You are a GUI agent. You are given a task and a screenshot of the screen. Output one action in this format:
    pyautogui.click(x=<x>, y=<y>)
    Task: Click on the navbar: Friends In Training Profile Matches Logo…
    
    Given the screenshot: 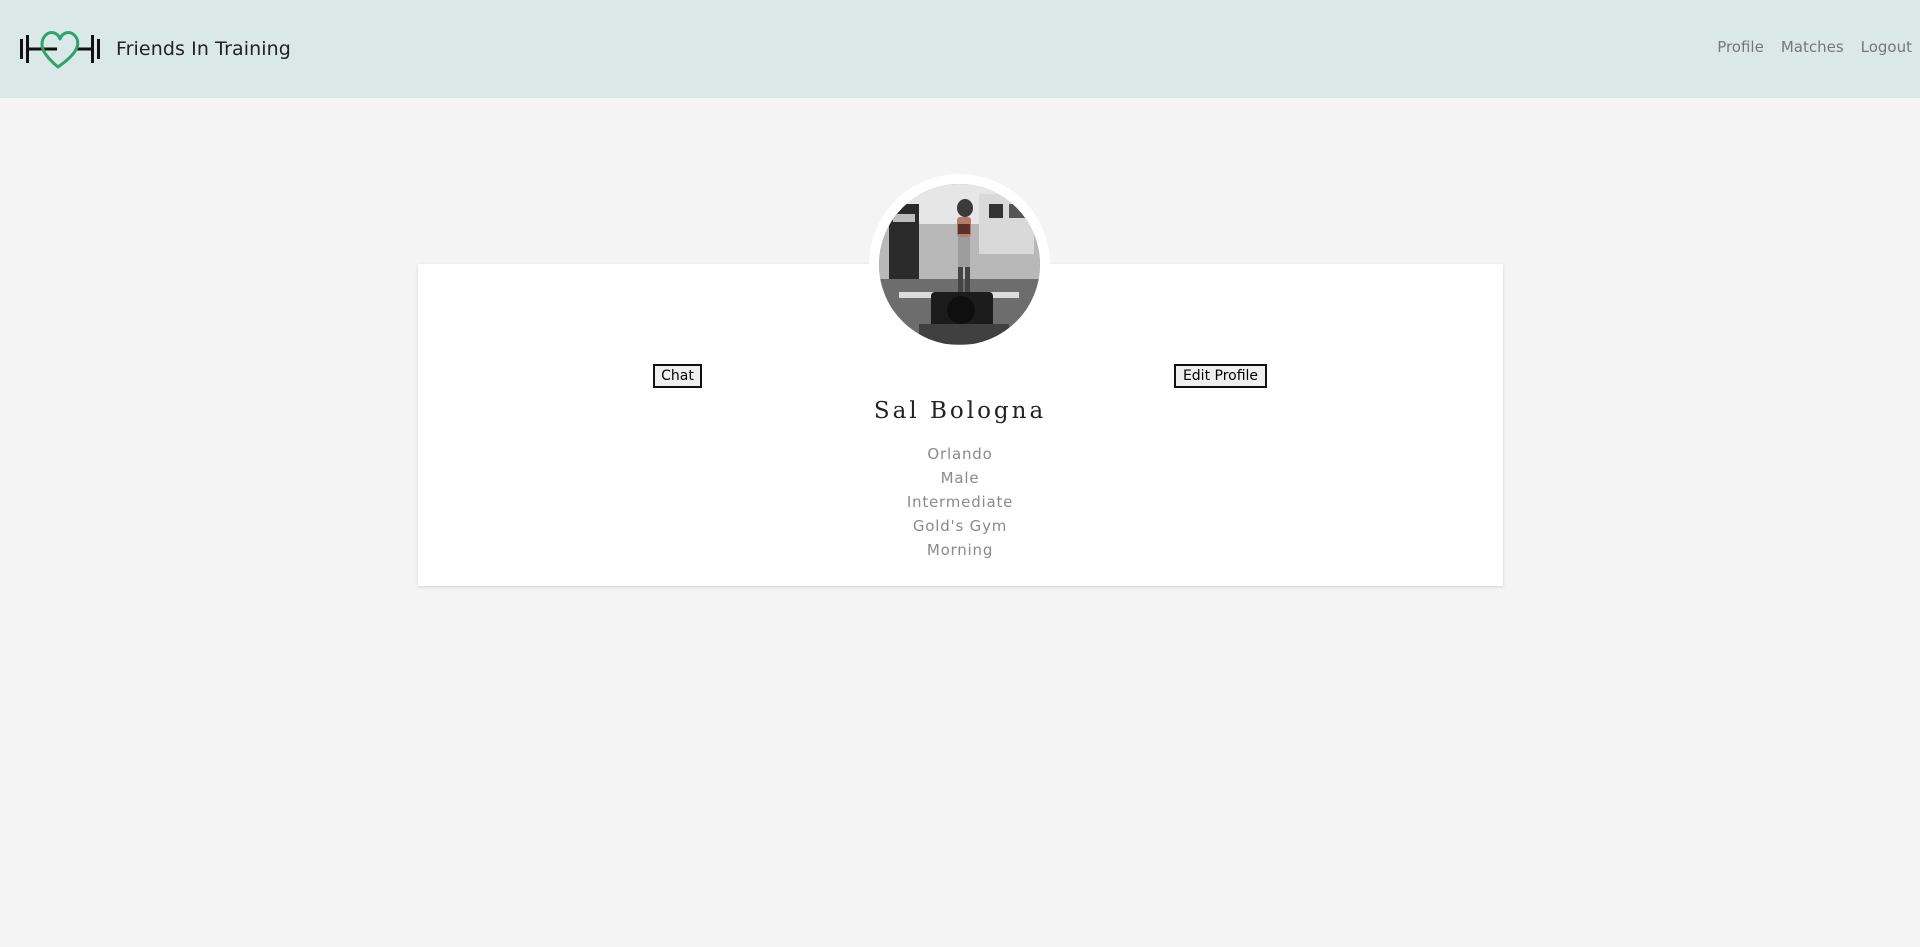 What is the action you would take?
    pyautogui.click(x=960, y=49)
    